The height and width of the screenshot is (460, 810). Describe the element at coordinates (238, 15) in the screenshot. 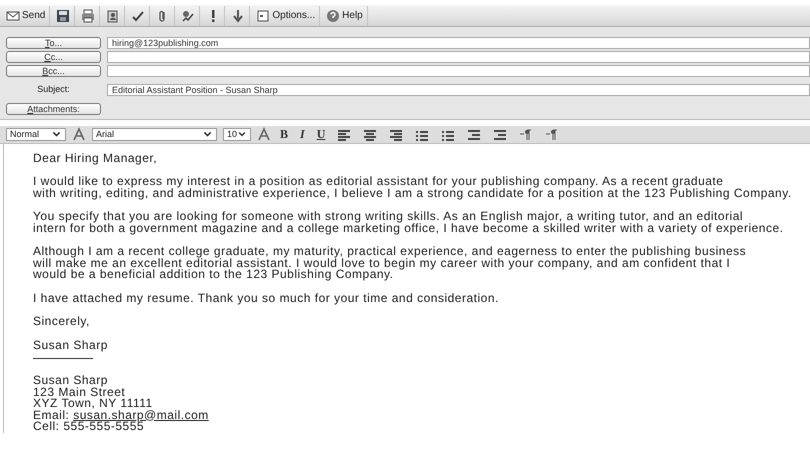

I see `down-arrow-icon` at that location.